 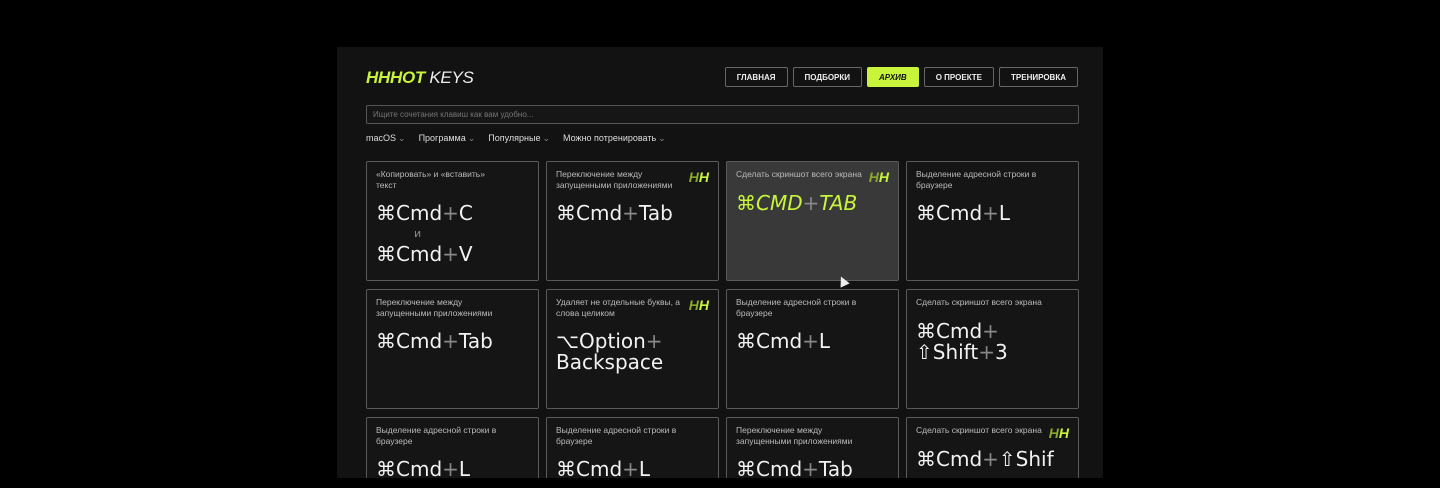 I want to click on key-label: Backspace, so click(x=610, y=362).